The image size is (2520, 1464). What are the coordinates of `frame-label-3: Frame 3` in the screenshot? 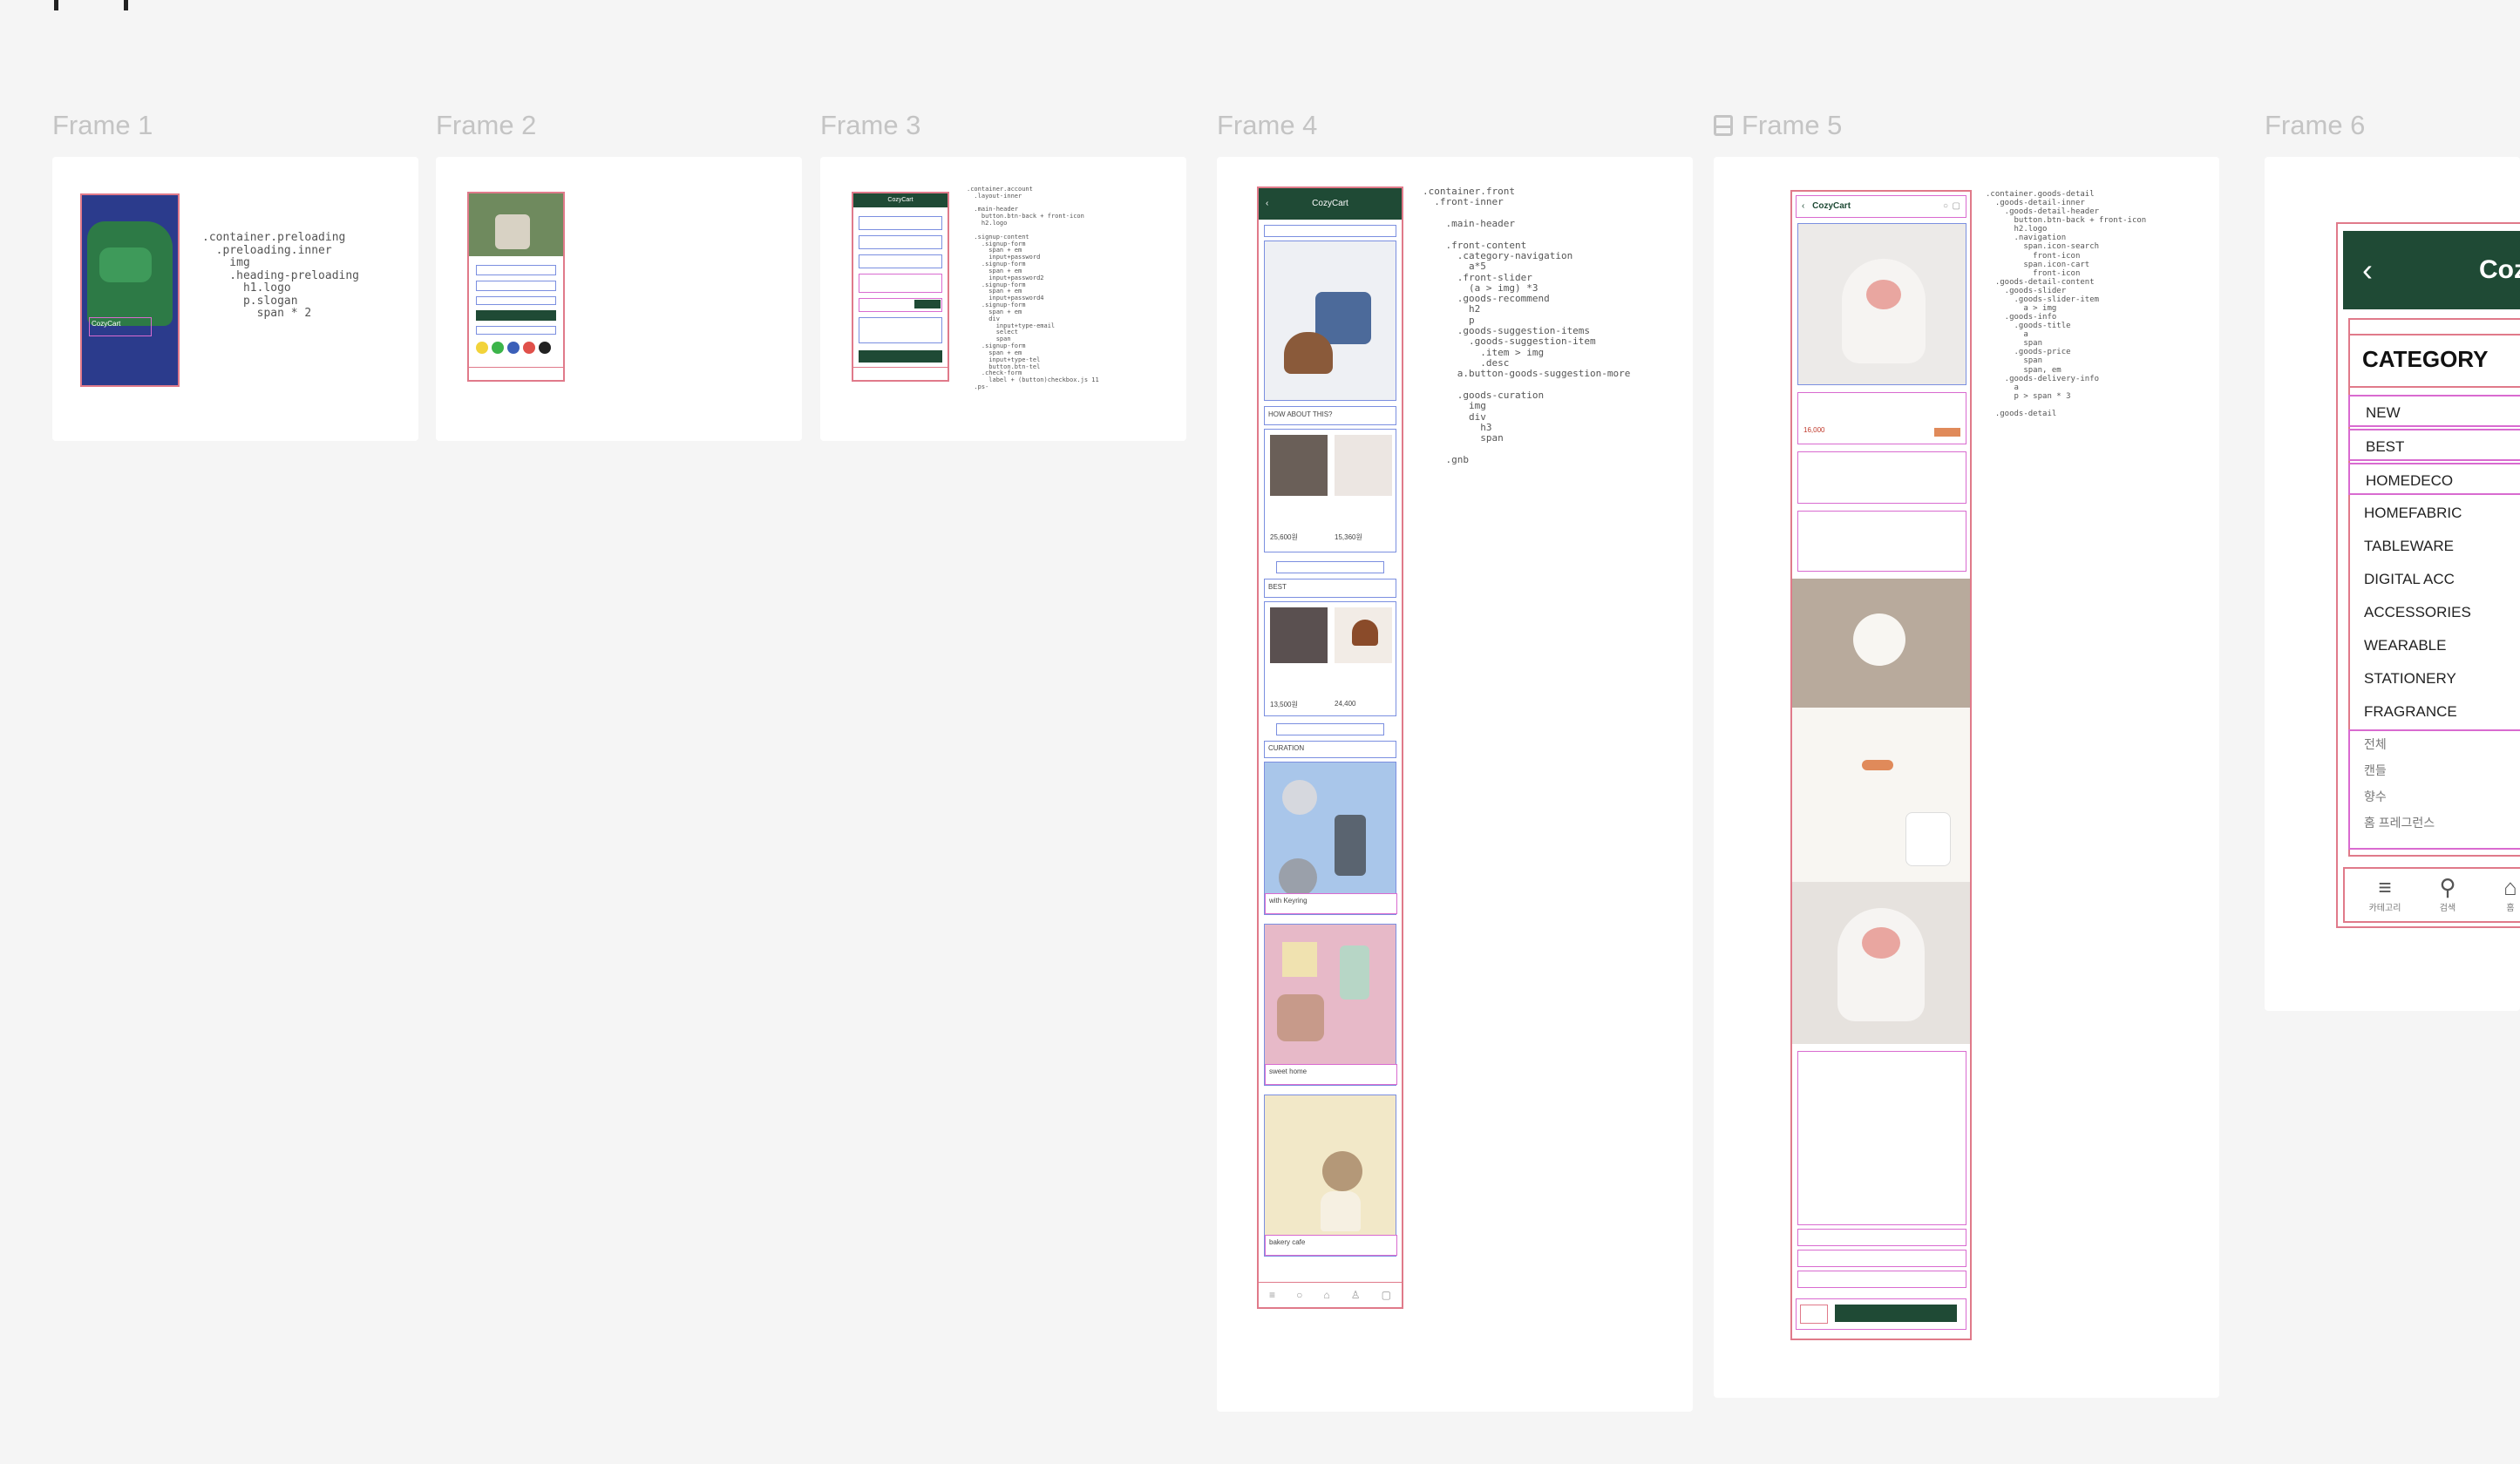 It's located at (870, 125).